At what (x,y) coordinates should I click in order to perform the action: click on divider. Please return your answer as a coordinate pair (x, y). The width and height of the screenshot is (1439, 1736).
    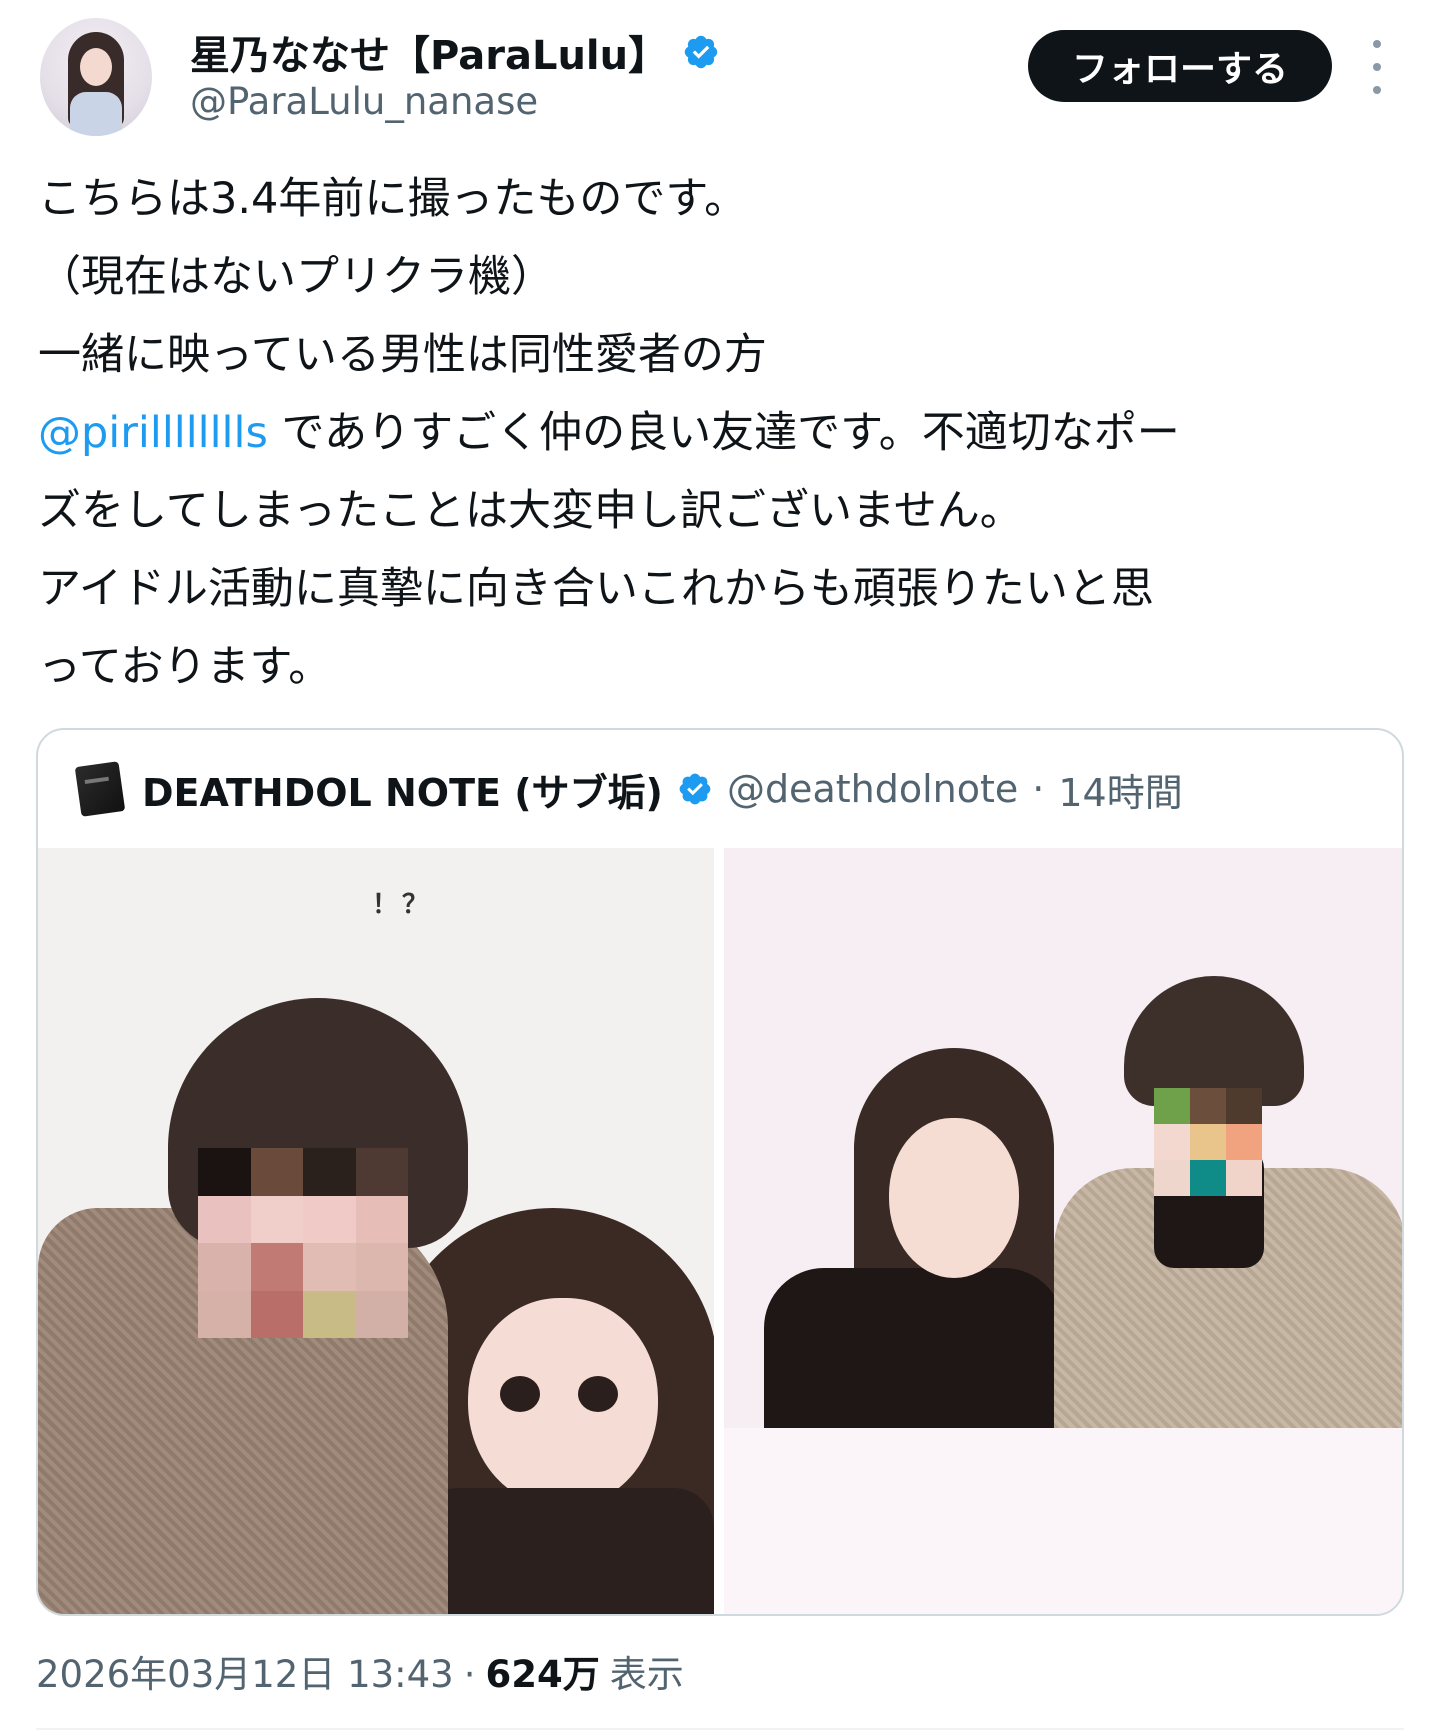
    Looking at the image, I should click on (720, 1729).